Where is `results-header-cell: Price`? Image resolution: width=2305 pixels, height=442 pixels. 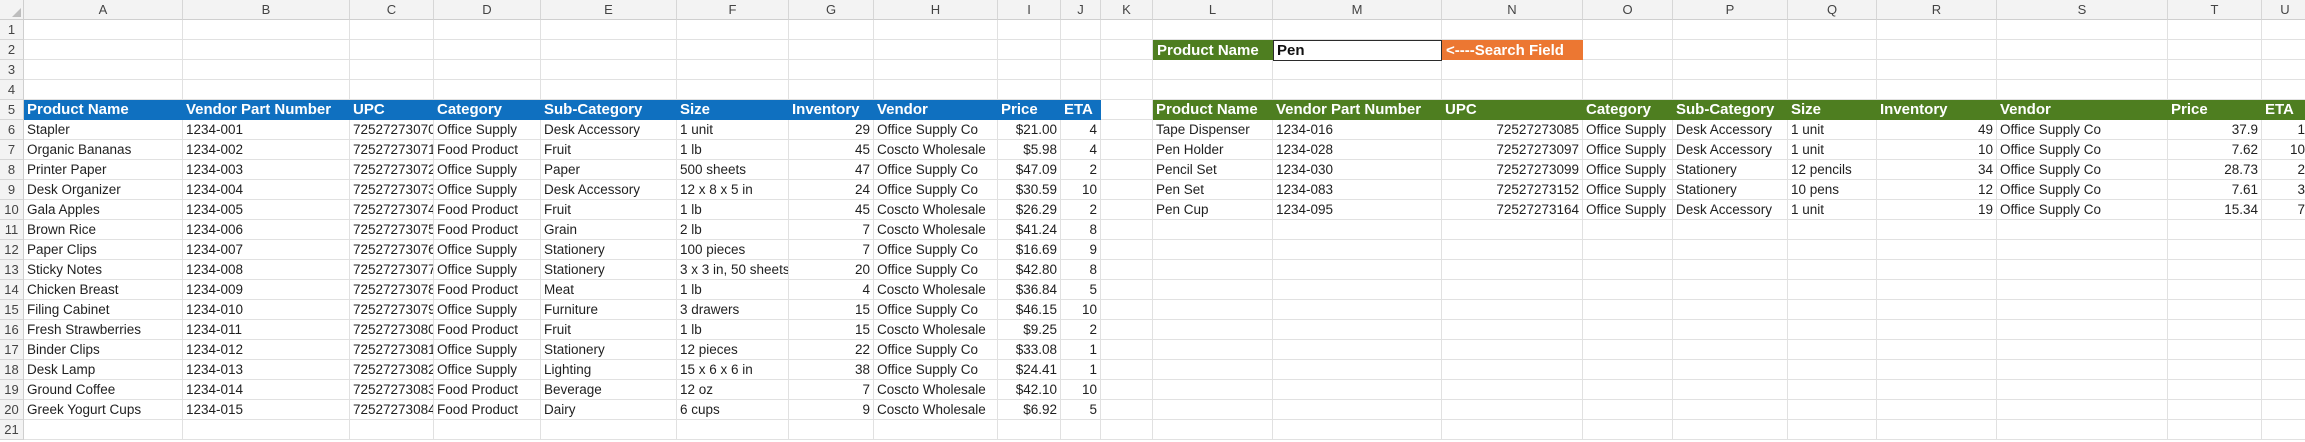 results-header-cell: Price is located at coordinates (2215, 110).